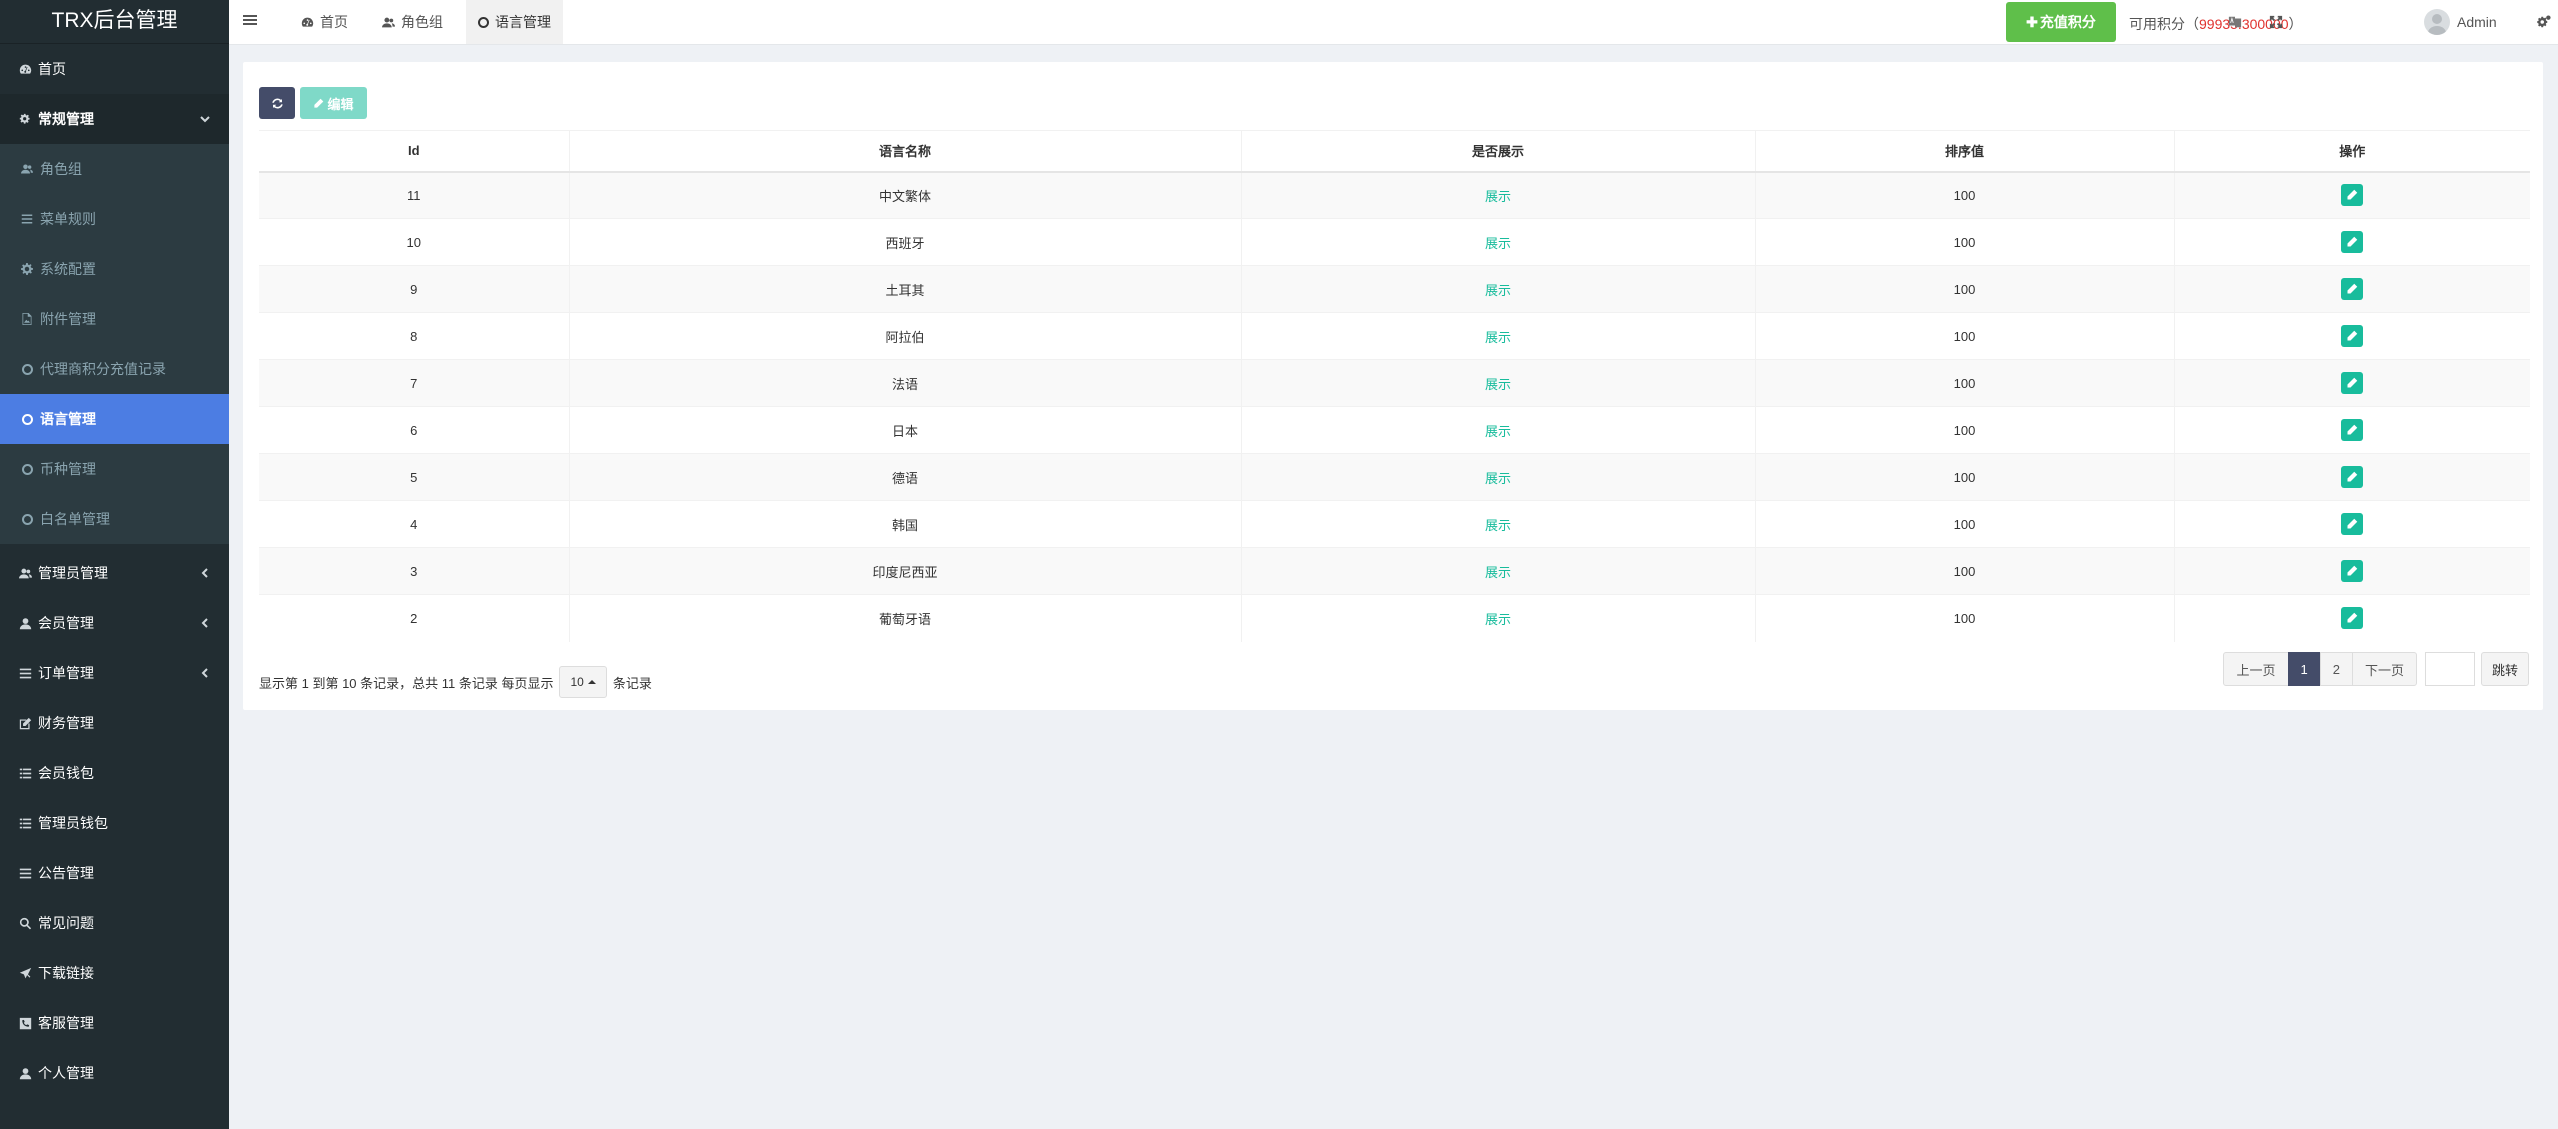 Image resolution: width=2558 pixels, height=1129 pixels. I want to click on sidebar-item-whitelist: 白名单管理, so click(114, 519).